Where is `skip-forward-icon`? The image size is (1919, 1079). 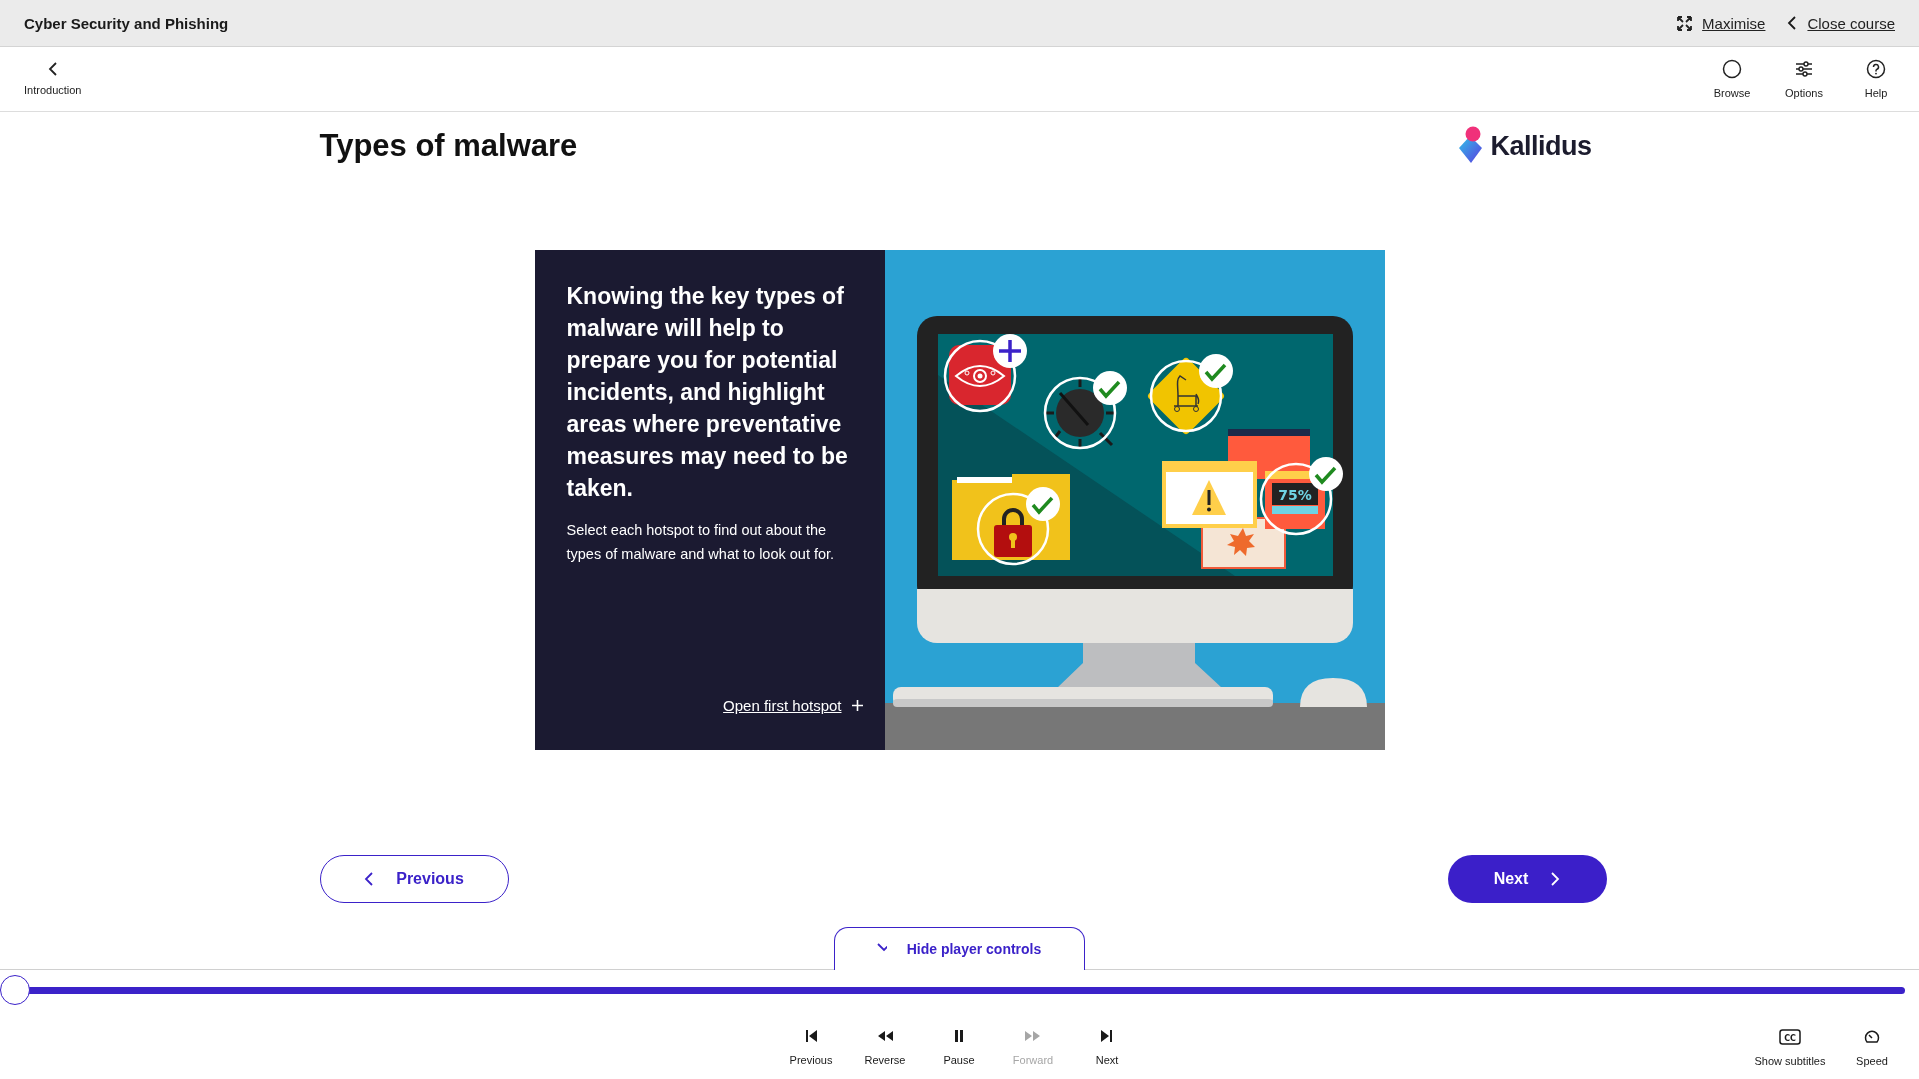
skip-forward-icon is located at coordinates (1107, 1036).